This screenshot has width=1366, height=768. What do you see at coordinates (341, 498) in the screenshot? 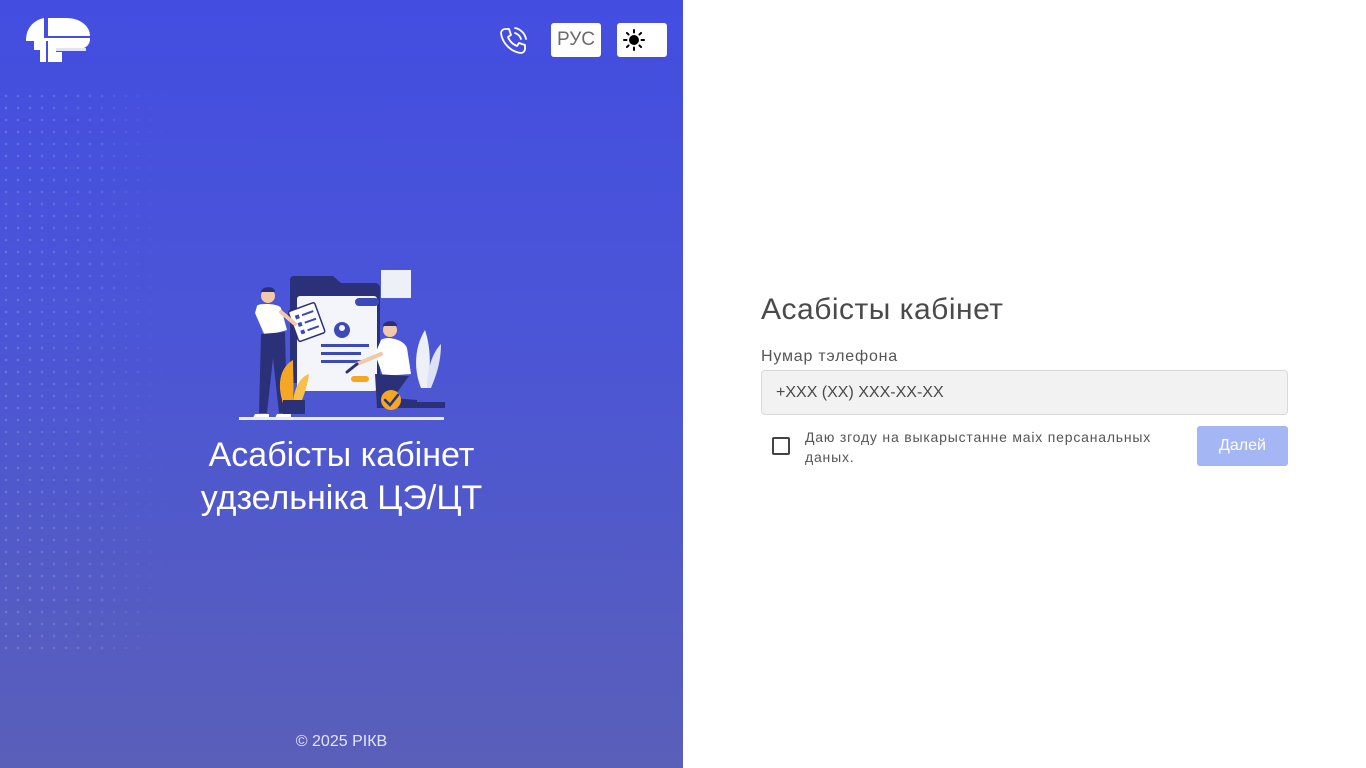
I see `hero-title-line-2: удзельніка ЦЭ/ЦТ` at bounding box center [341, 498].